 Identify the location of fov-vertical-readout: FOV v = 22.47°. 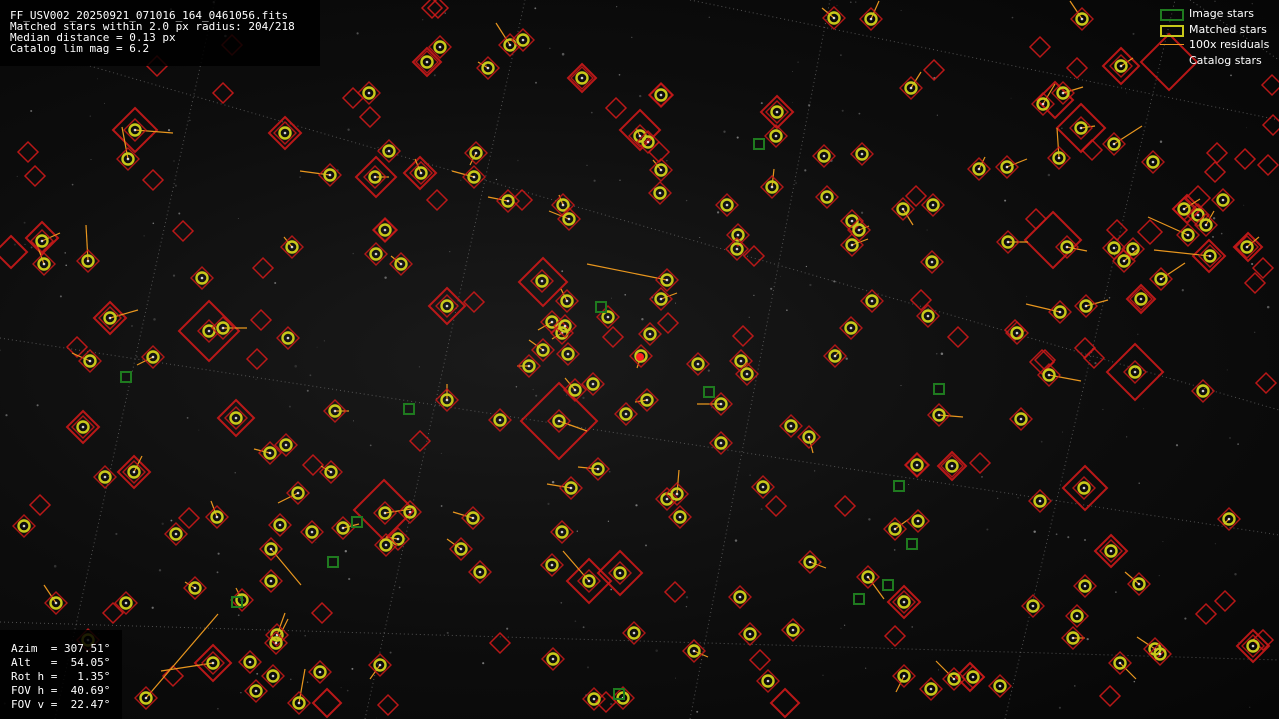
(61, 704).